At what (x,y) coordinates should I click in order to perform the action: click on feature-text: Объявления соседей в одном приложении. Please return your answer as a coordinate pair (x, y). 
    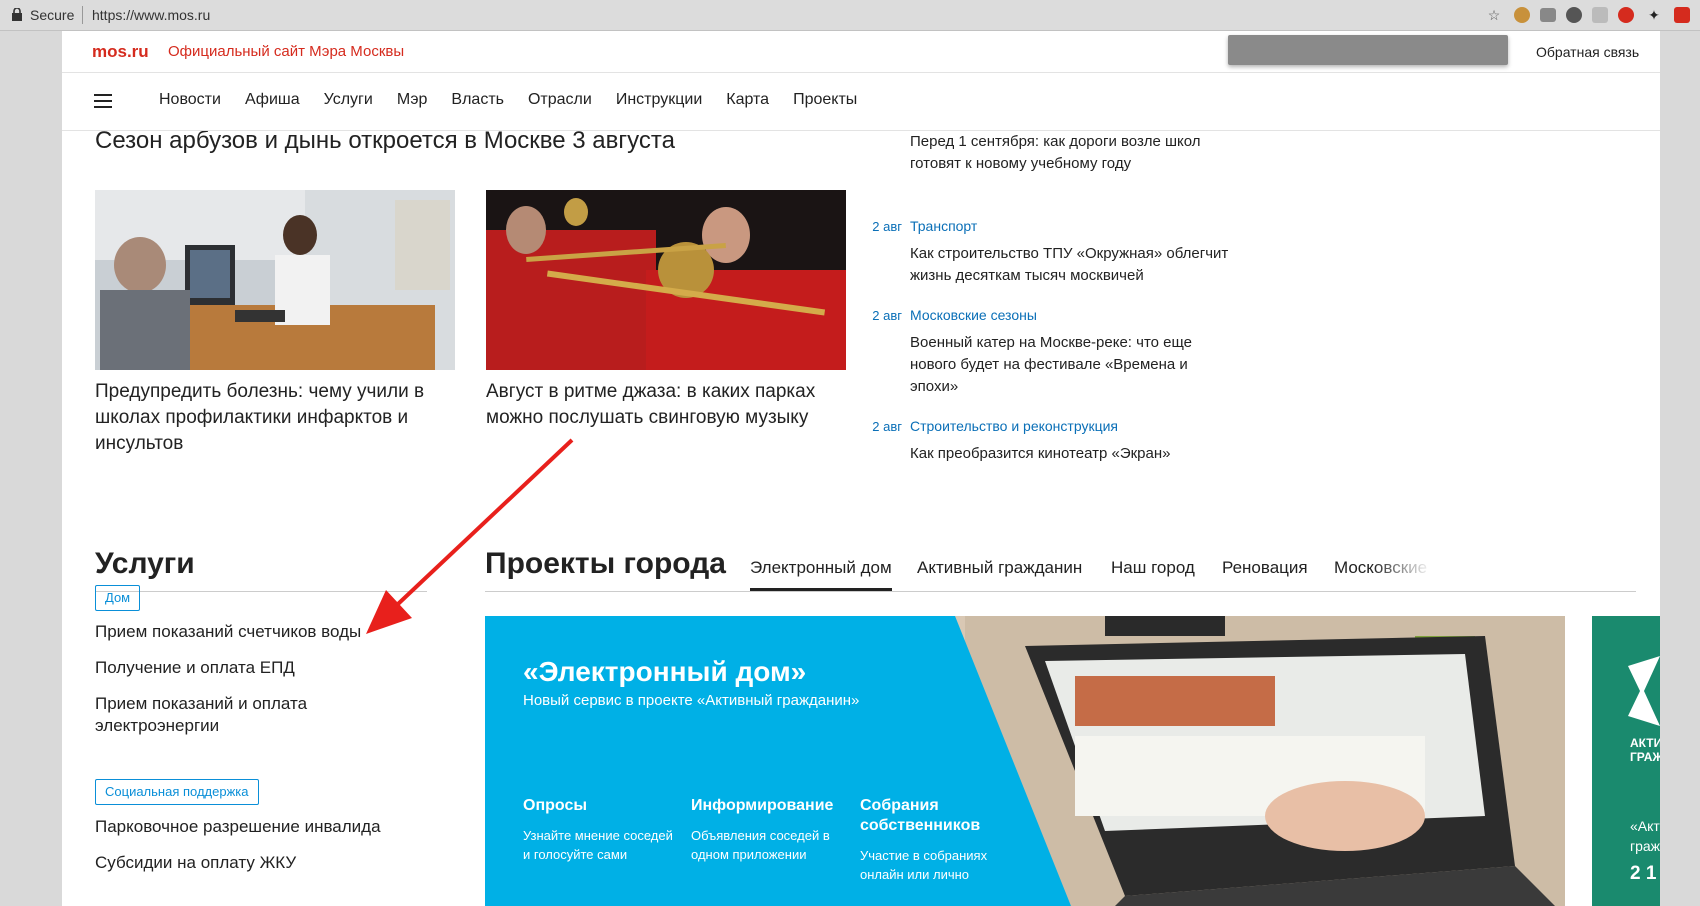
    Looking at the image, I should click on (760, 845).